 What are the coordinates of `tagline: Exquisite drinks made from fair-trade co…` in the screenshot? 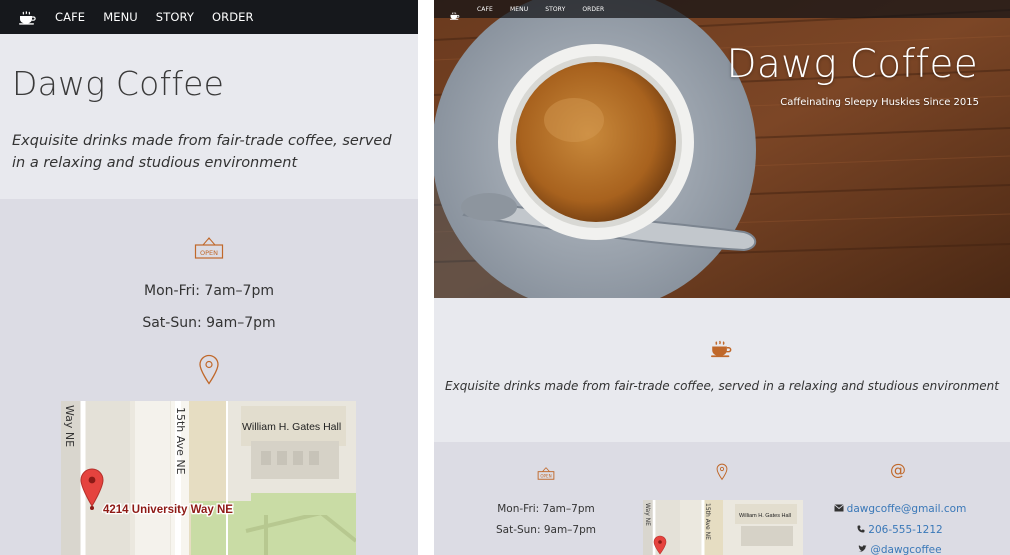 It's located at (202, 152).